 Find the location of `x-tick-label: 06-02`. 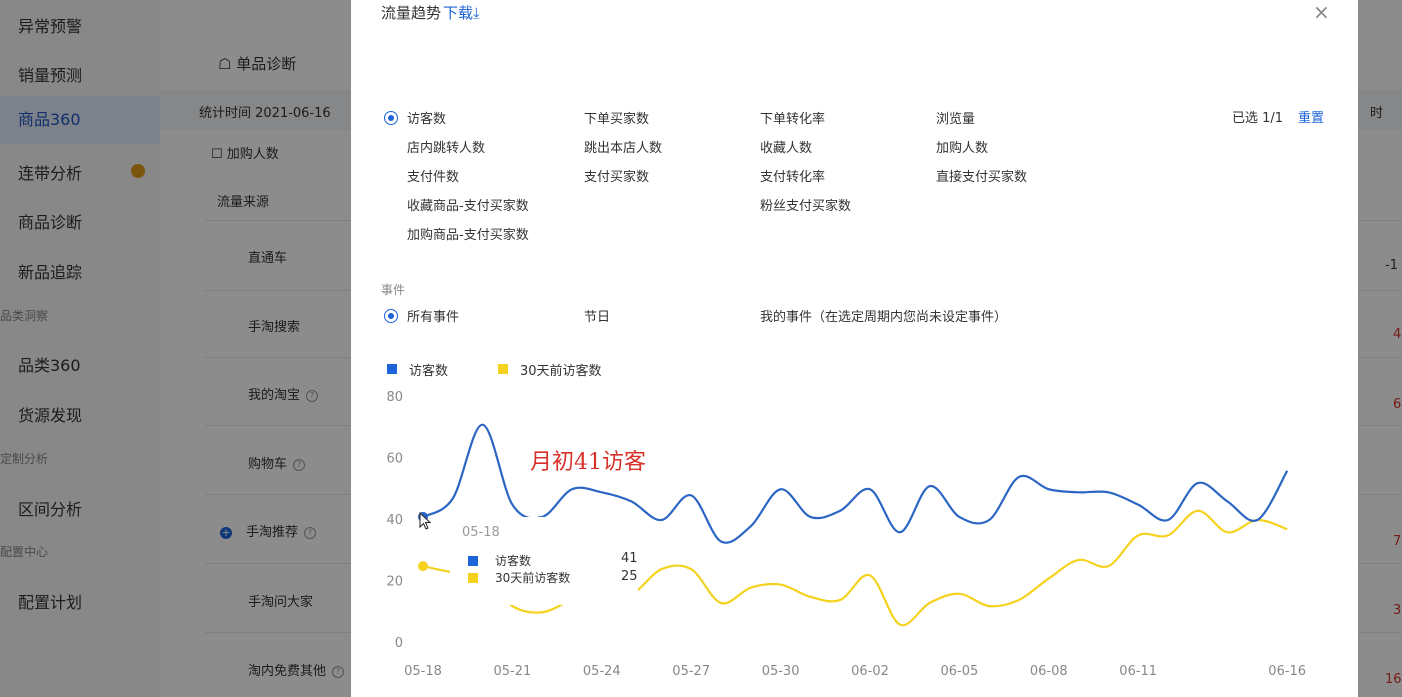

x-tick-label: 06-02 is located at coordinates (870, 671).